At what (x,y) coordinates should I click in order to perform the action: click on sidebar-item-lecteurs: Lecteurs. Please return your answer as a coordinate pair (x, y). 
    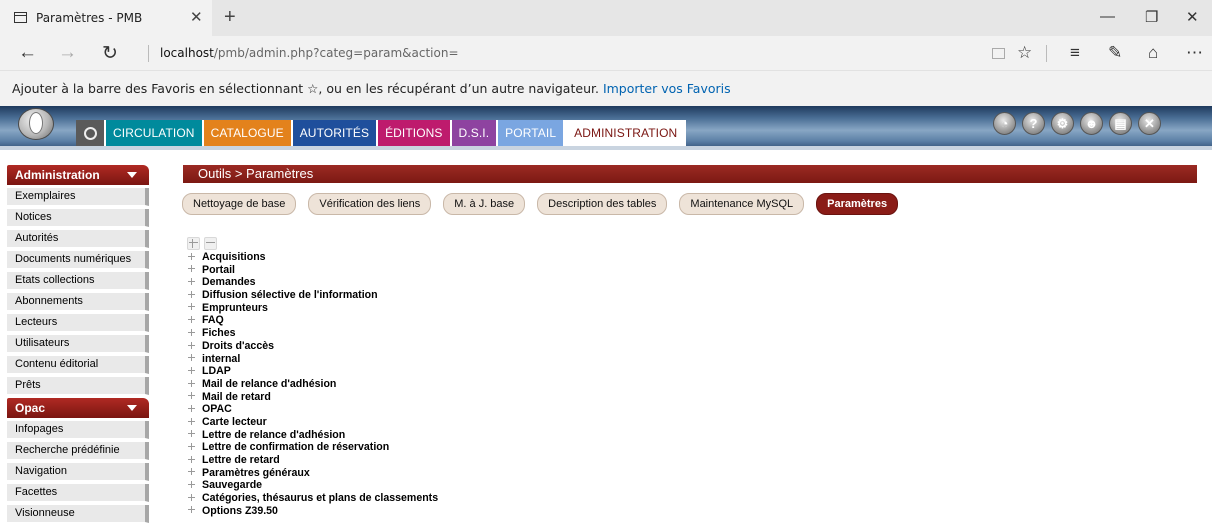
    Looking at the image, I should click on (78, 323).